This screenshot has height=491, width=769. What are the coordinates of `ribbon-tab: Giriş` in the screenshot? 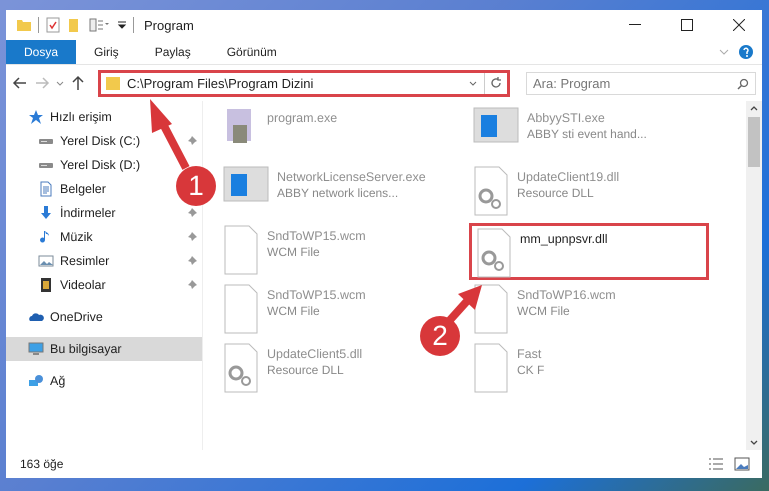 It's located at (106, 52).